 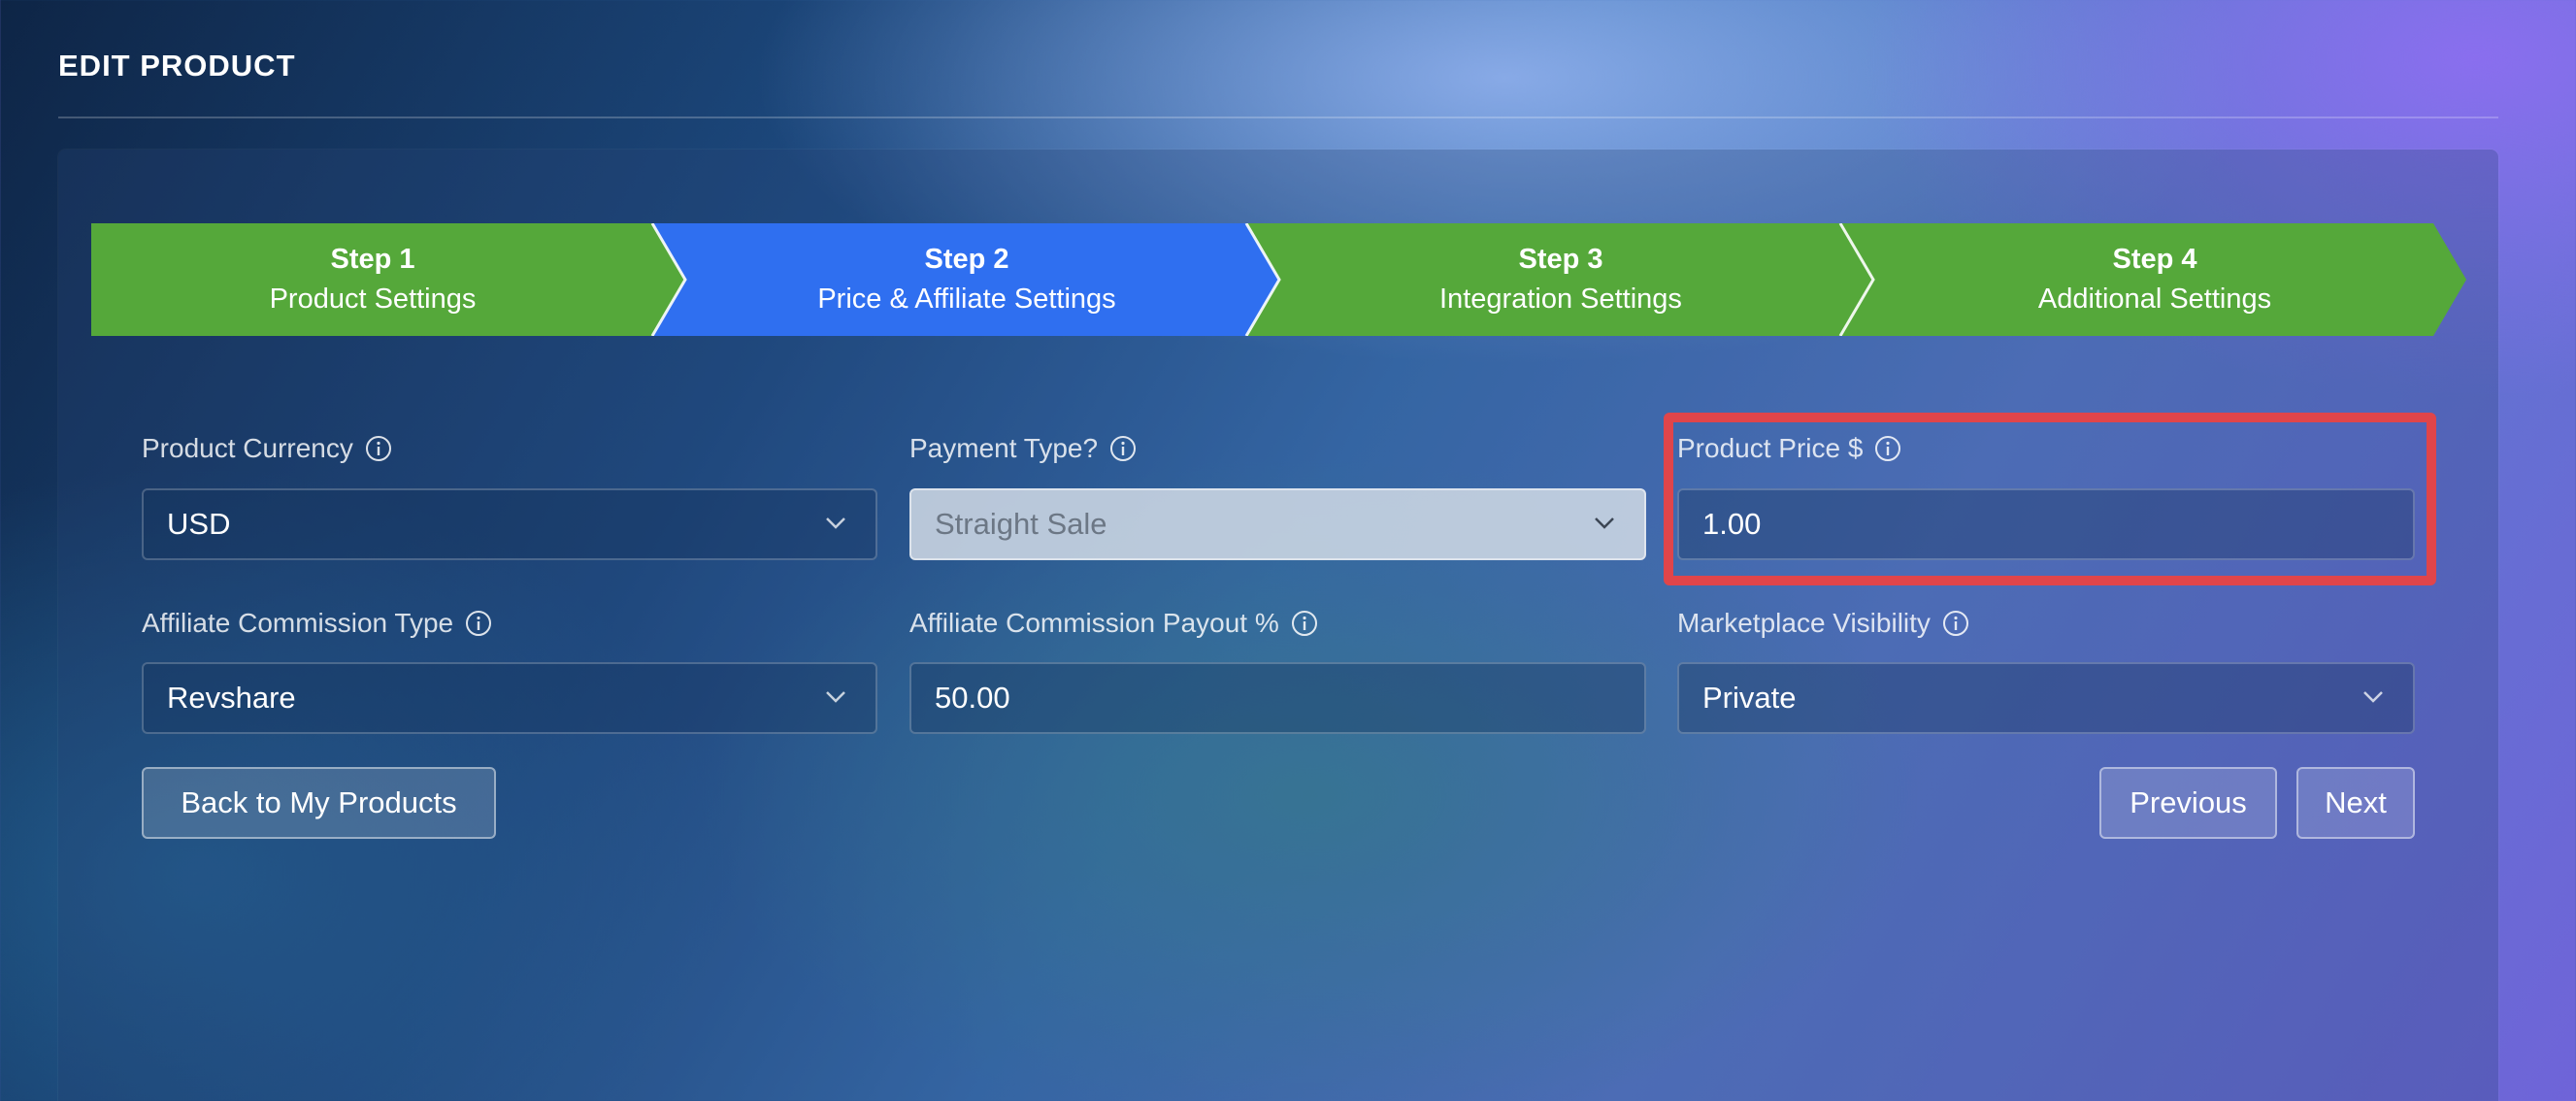 What do you see at coordinates (1560, 259) in the screenshot?
I see `step-3-number: Step 3` at bounding box center [1560, 259].